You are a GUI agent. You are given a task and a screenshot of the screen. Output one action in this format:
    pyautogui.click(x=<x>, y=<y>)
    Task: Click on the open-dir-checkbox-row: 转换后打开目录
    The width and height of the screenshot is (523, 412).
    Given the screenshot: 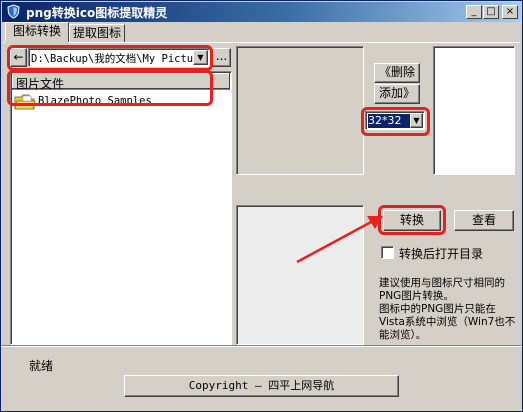 What is the action you would take?
    pyautogui.click(x=448, y=253)
    